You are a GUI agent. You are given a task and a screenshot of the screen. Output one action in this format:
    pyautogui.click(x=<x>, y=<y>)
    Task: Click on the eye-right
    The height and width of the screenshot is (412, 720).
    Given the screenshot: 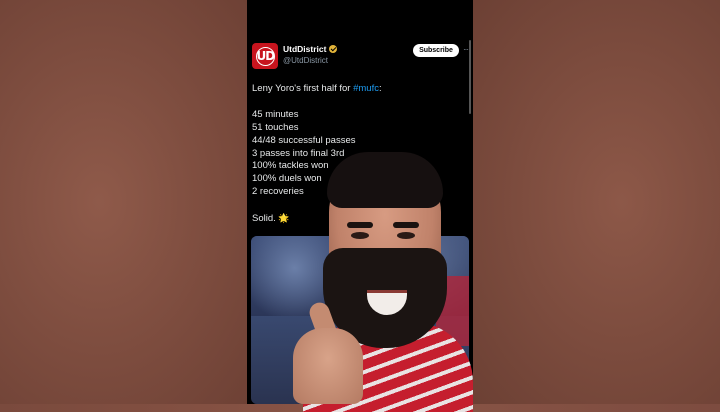 What is the action you would take?
    pyautogui.click(x=406, y=235)
    